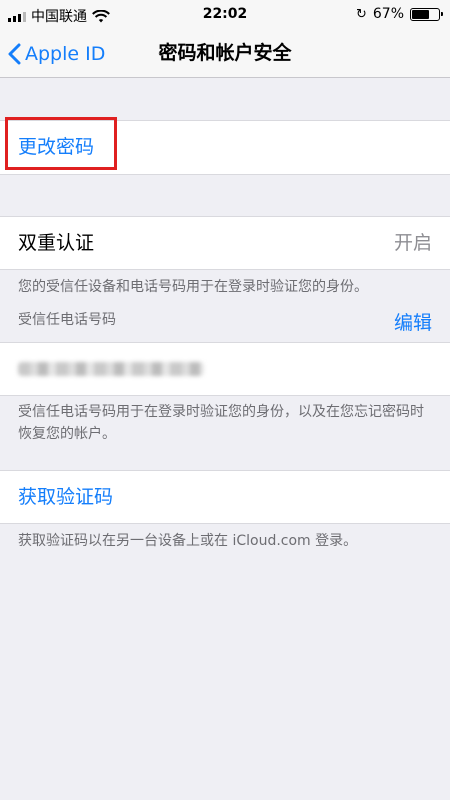 The width and height of the screenshot is (450, 800). I want to click on trusted-phone-header: 受信任电话号码, so click(67, 320).